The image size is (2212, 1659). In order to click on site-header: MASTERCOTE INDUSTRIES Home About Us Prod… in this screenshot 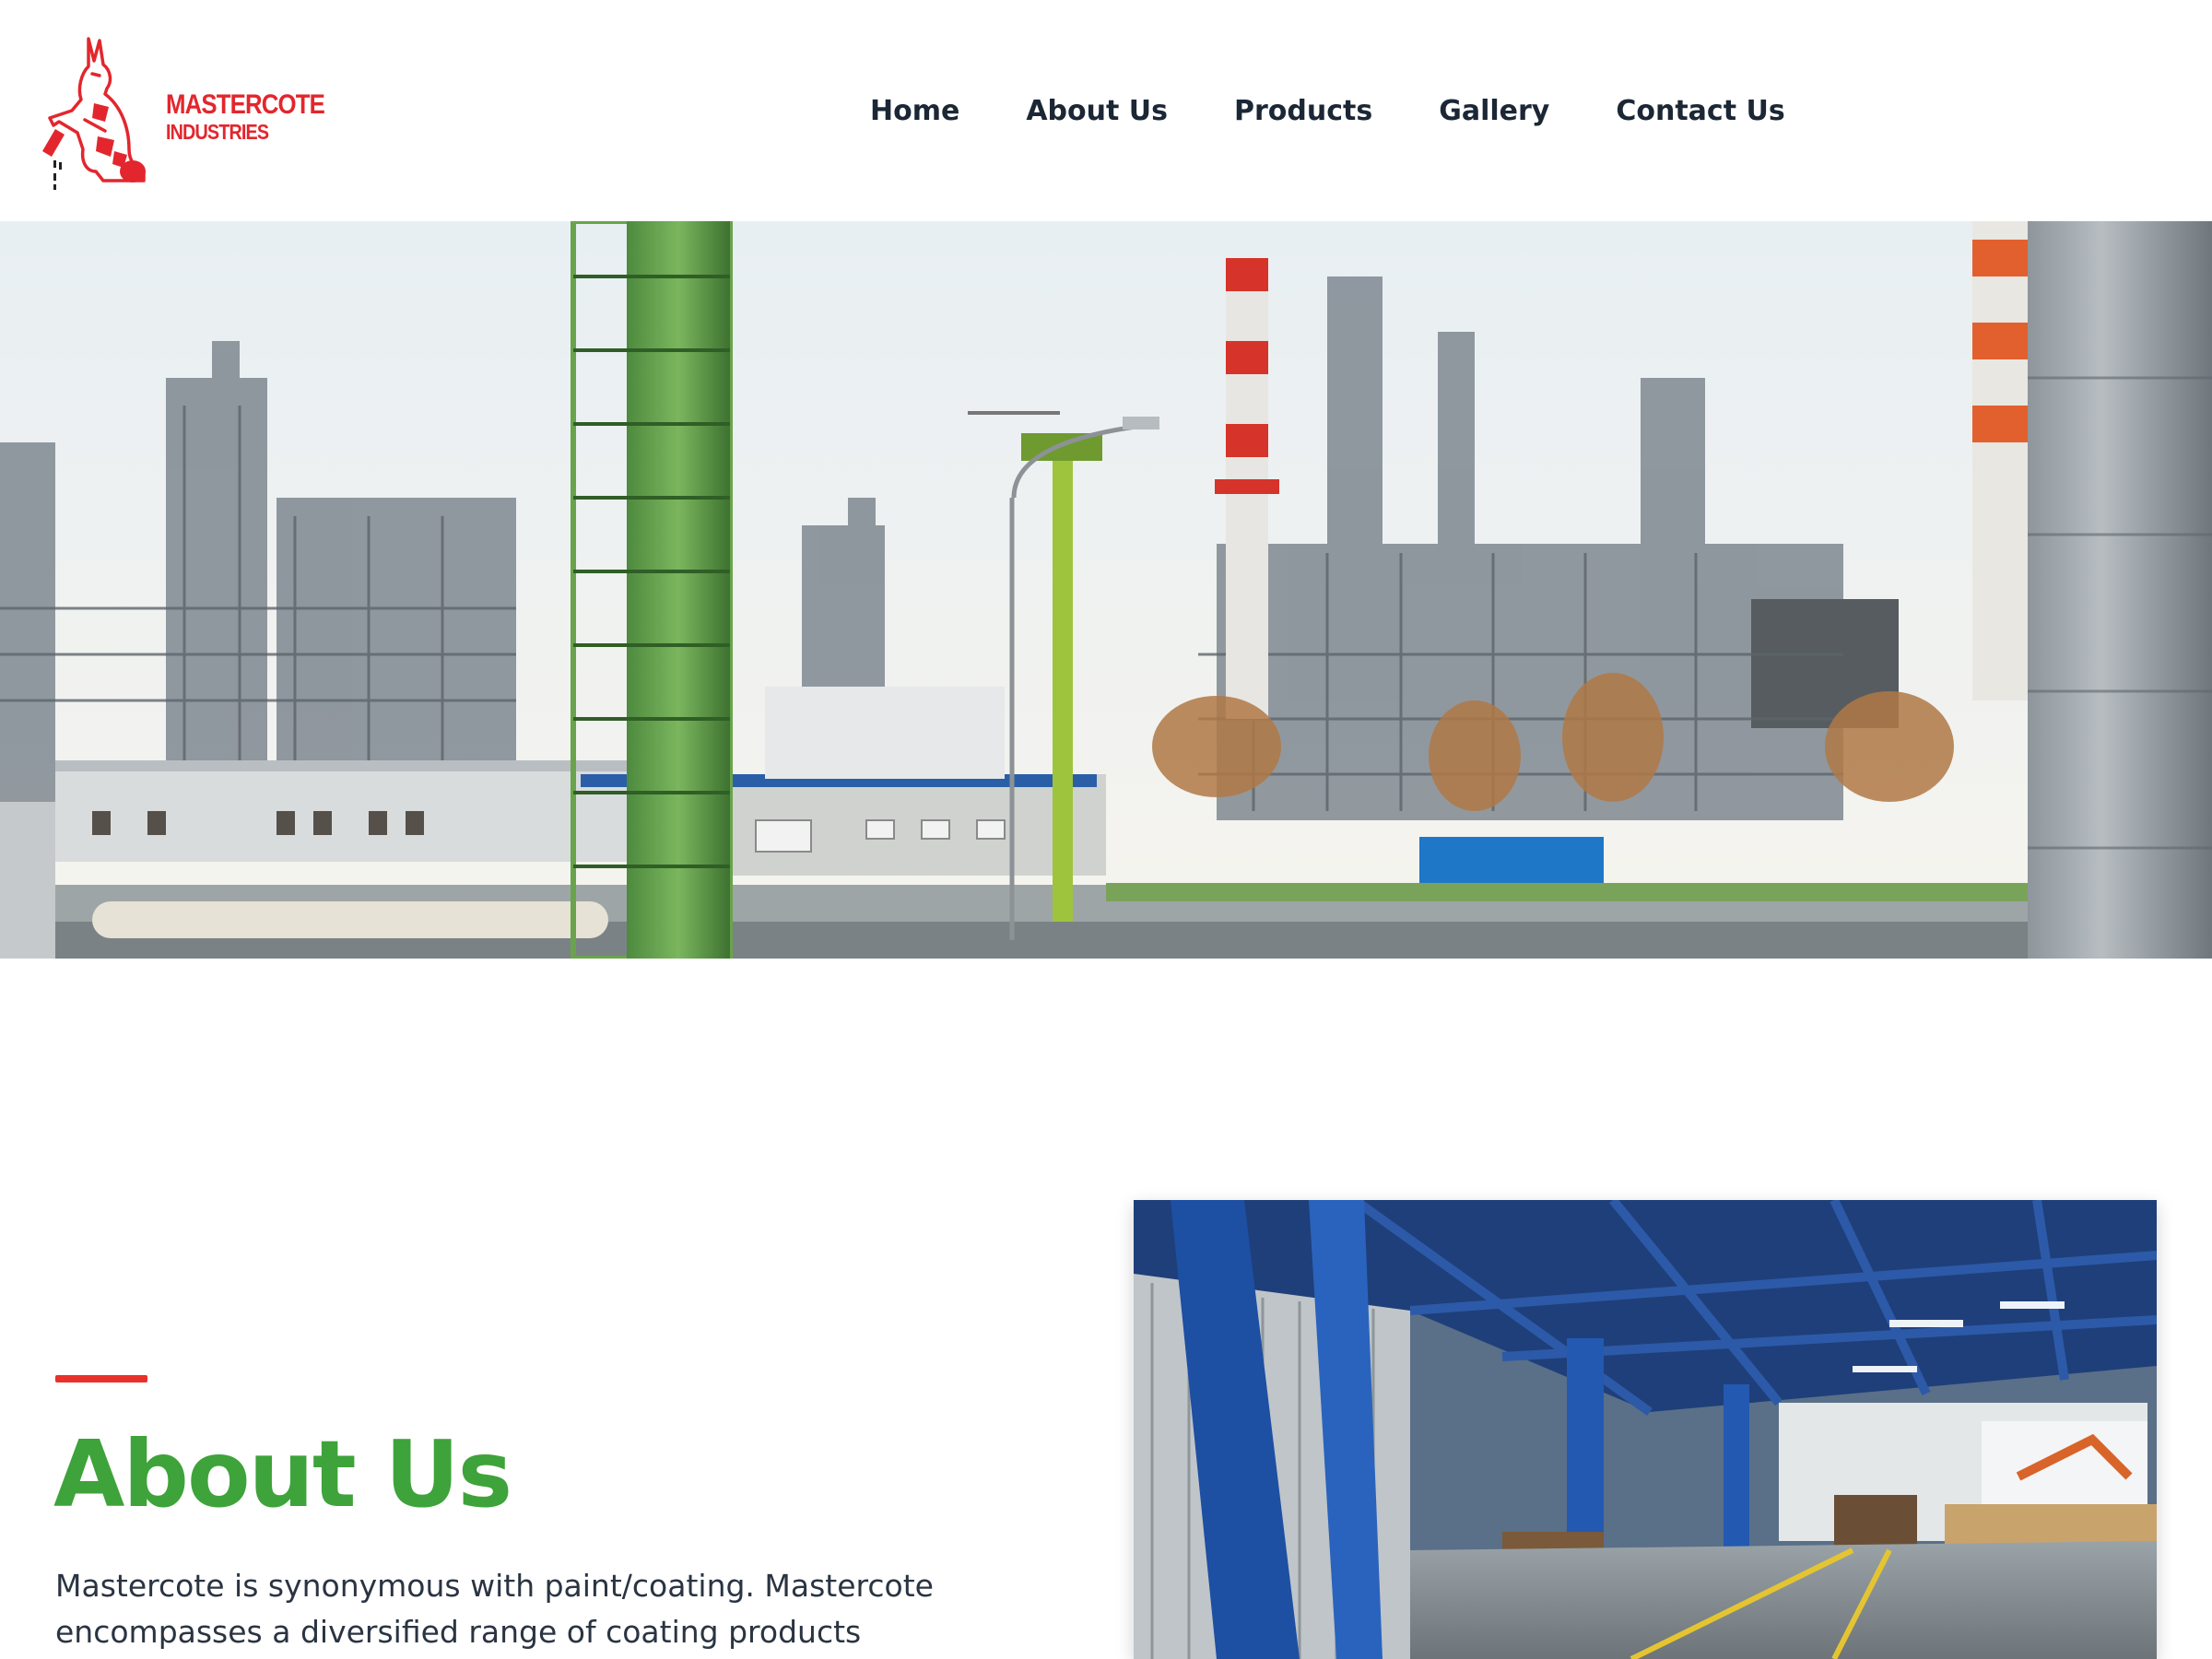, I will do `click(1106, 110)`.